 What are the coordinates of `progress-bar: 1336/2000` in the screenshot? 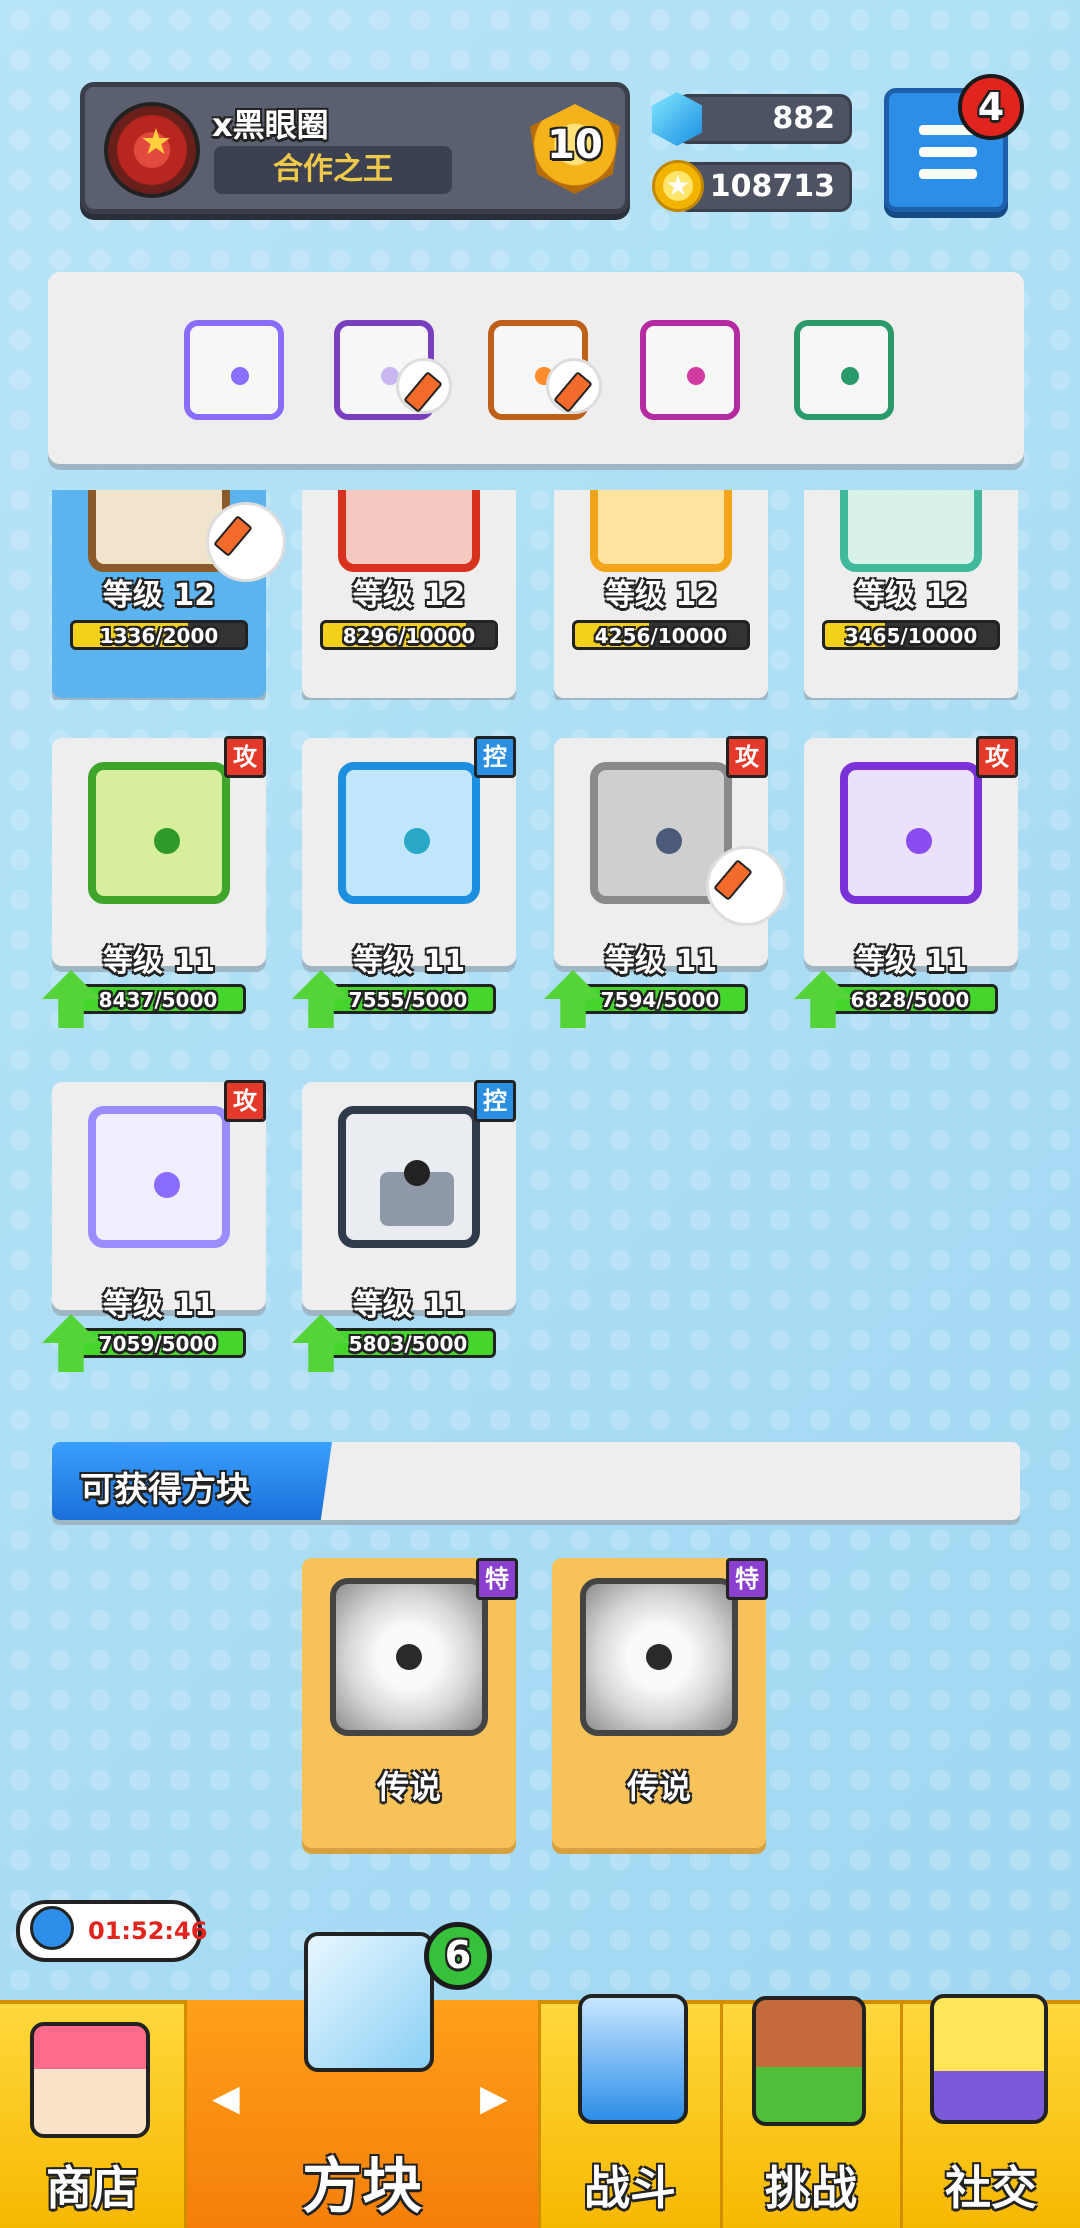 It's located at (159, 635).